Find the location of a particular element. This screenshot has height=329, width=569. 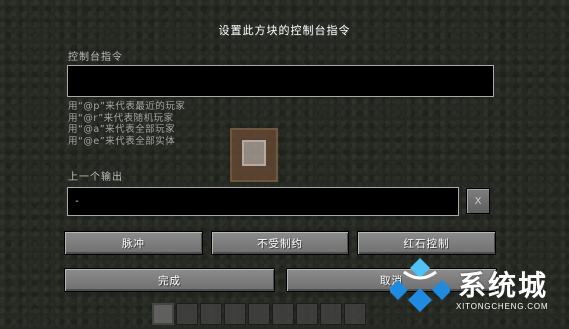

watermark-logo-icon is located at coordinates (420, 285).